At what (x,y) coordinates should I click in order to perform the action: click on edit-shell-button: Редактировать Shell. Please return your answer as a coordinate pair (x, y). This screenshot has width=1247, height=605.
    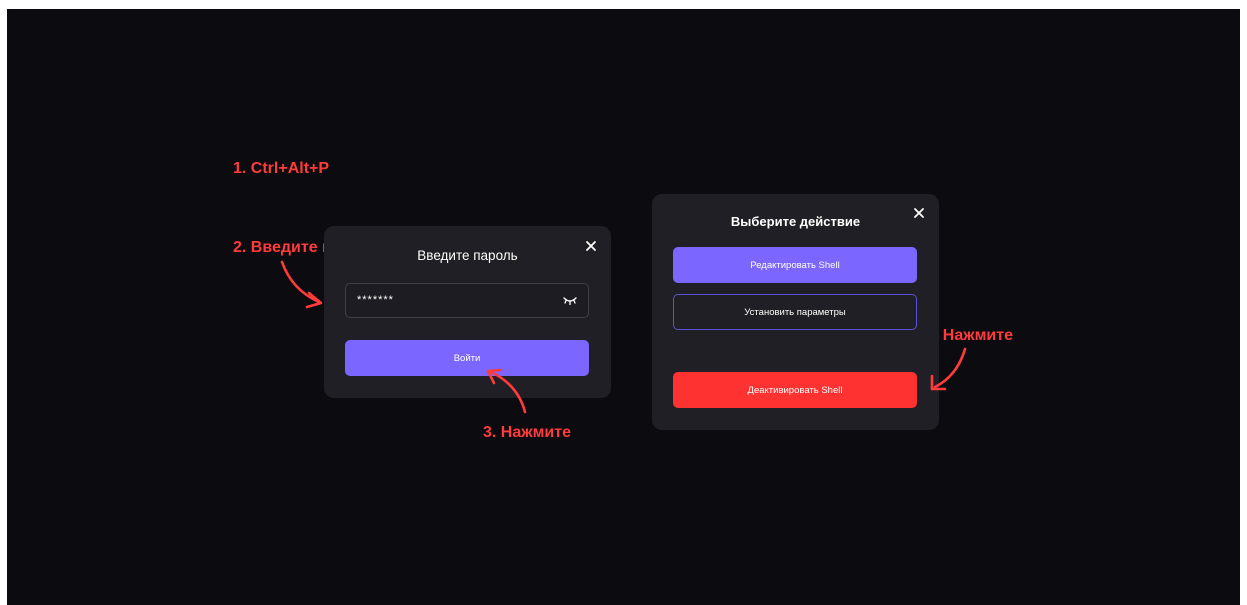
    Looking at the image, I should click on (795, 265).